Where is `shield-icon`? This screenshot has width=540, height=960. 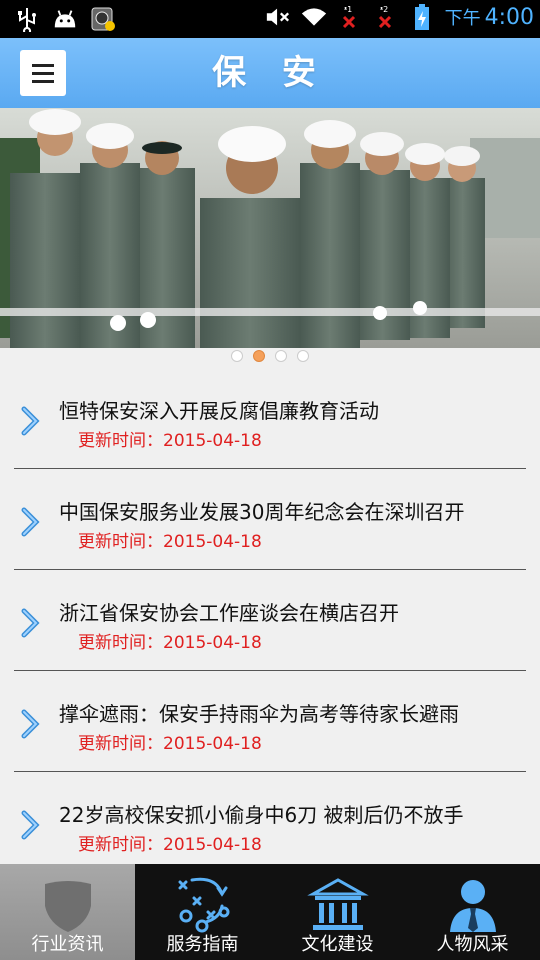 shield-icon is located at coordinates (68, 906).